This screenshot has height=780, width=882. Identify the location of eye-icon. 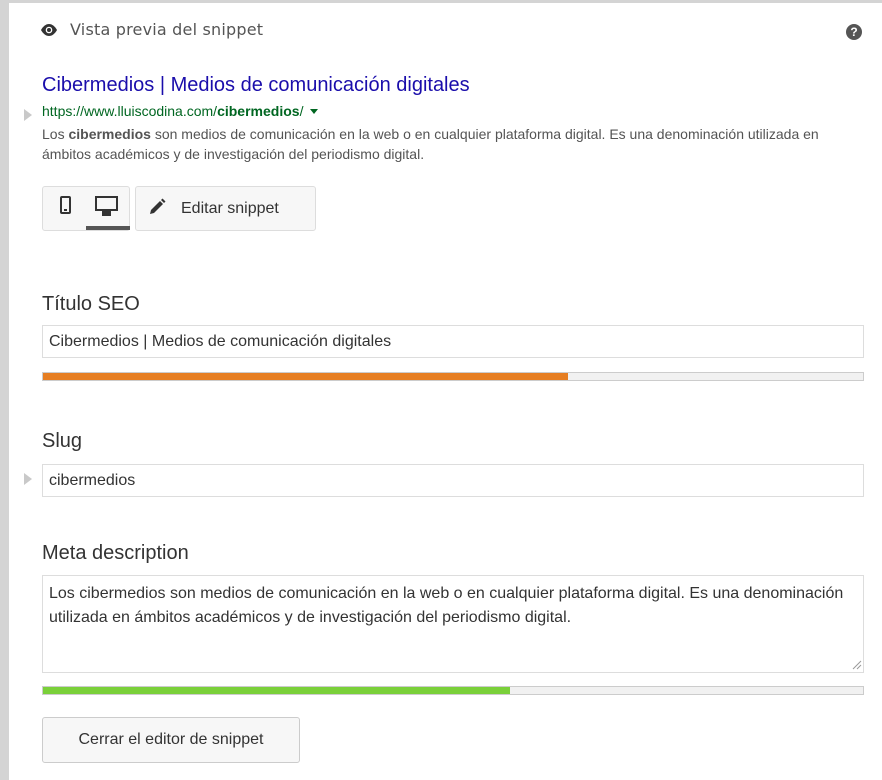
(49, 30).